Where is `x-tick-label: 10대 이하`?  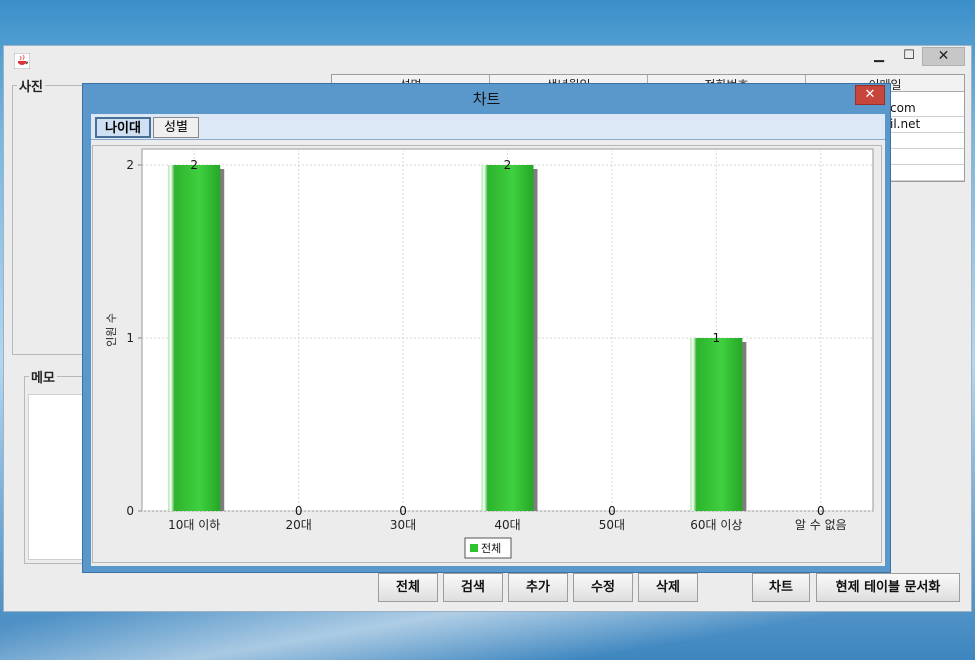 x-tick-label: 10대 이하 is located at coordinates (194, 525).